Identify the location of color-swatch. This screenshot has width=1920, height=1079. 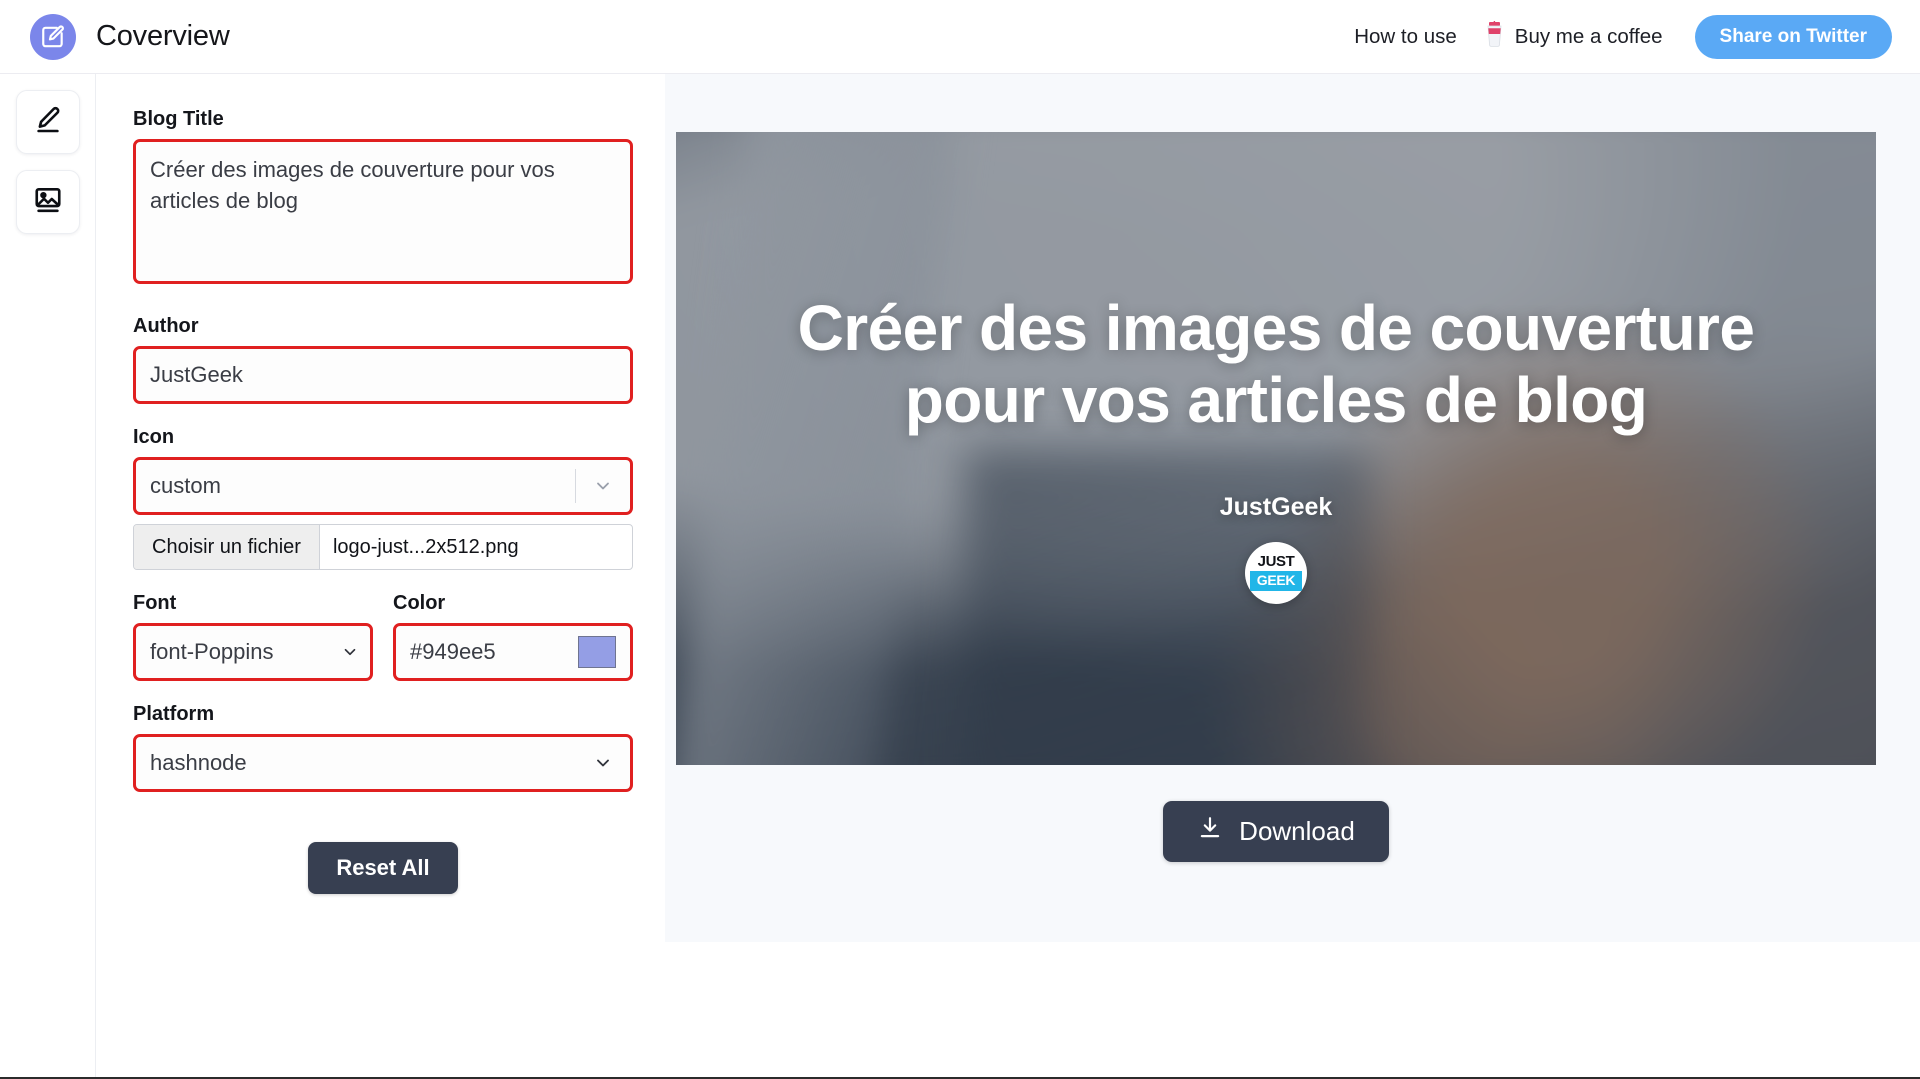
(597, 652).